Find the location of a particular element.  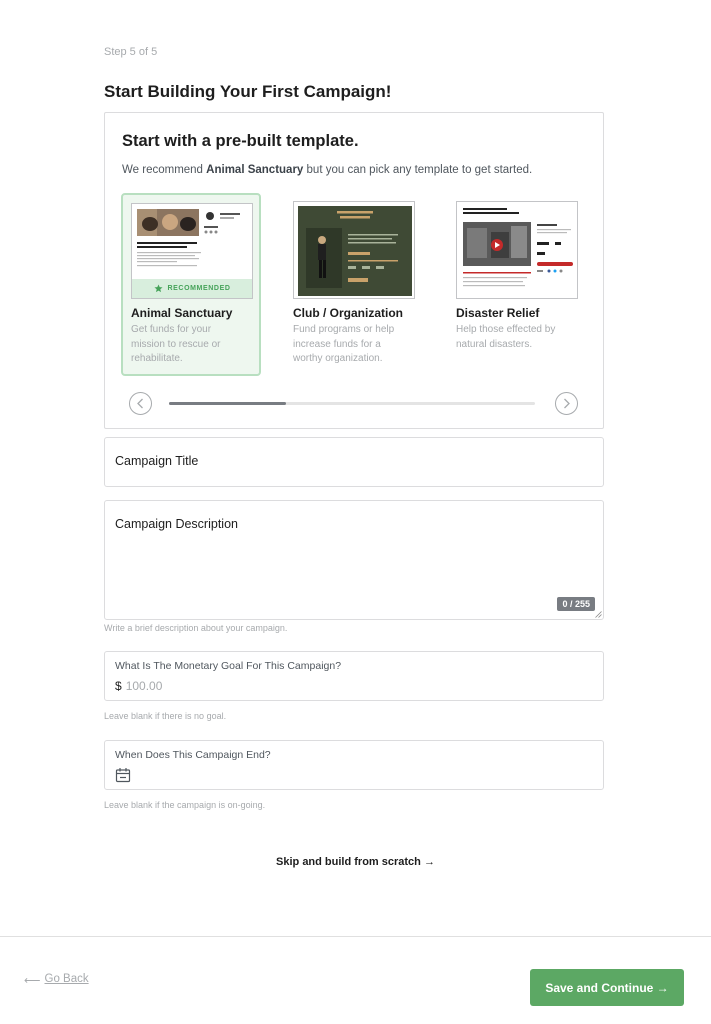

chevron-left-icon is located at coordinates (140, 403).